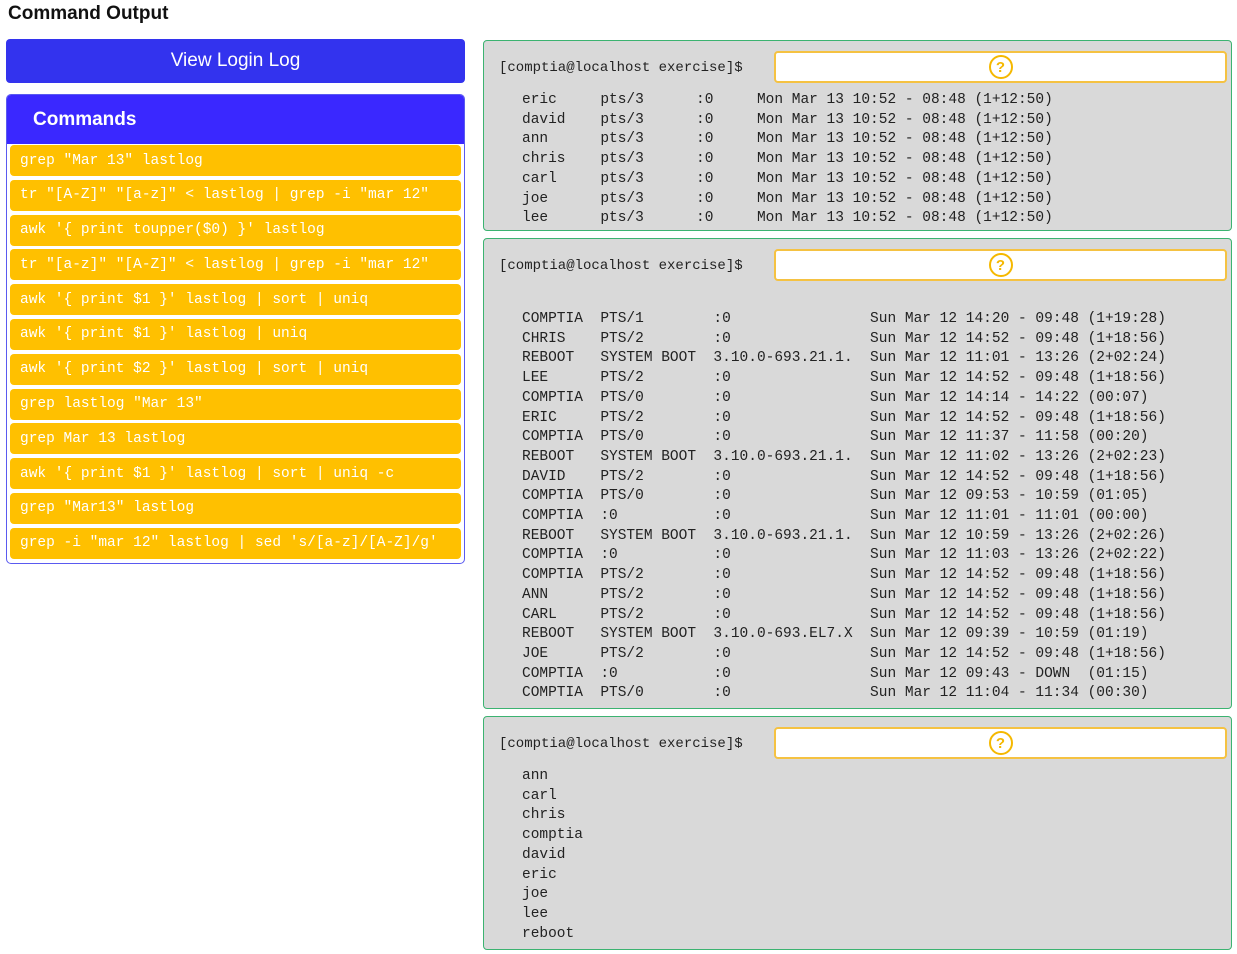 This screenshot has height=954, width=1237. What do you see at coordinates (235, 508) in the screenshot?
I see `command-option: grep "Mar13" lastlog` at bounding box center [235, 508].